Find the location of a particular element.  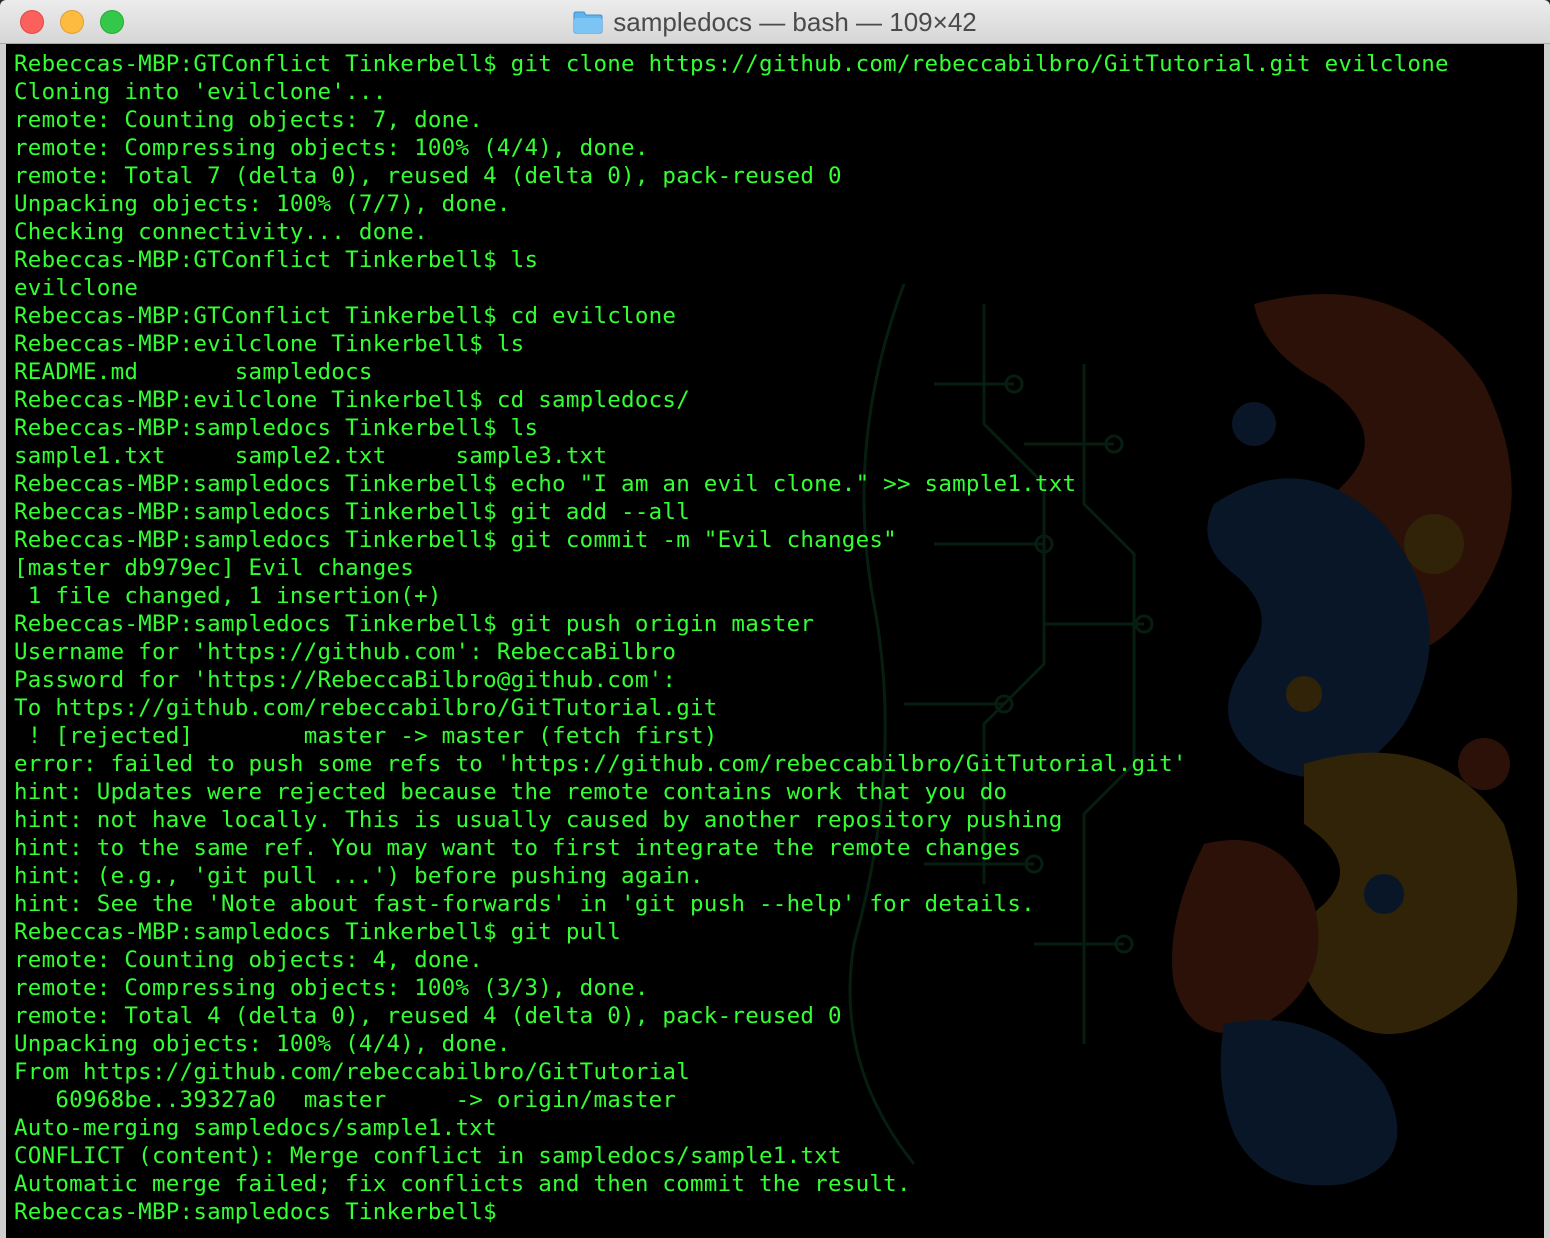

terminal-line: README.md sampledocs is located at coordinates (193, 372).